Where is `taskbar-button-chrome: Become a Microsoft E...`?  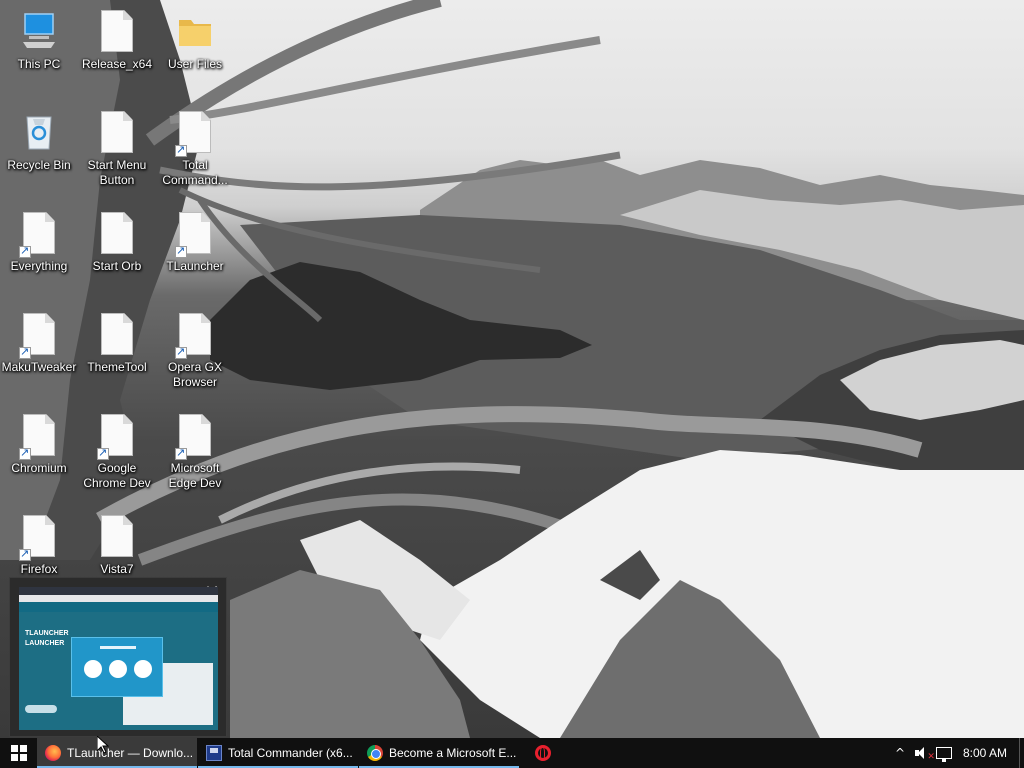
taskbar-button-chrome: Become a Microsoft E... is located at coordinates (439, 753).